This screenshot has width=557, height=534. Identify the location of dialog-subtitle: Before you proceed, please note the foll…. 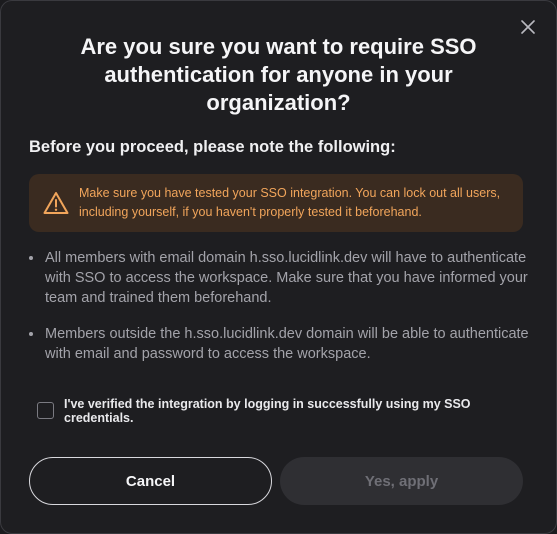
(212, 147).